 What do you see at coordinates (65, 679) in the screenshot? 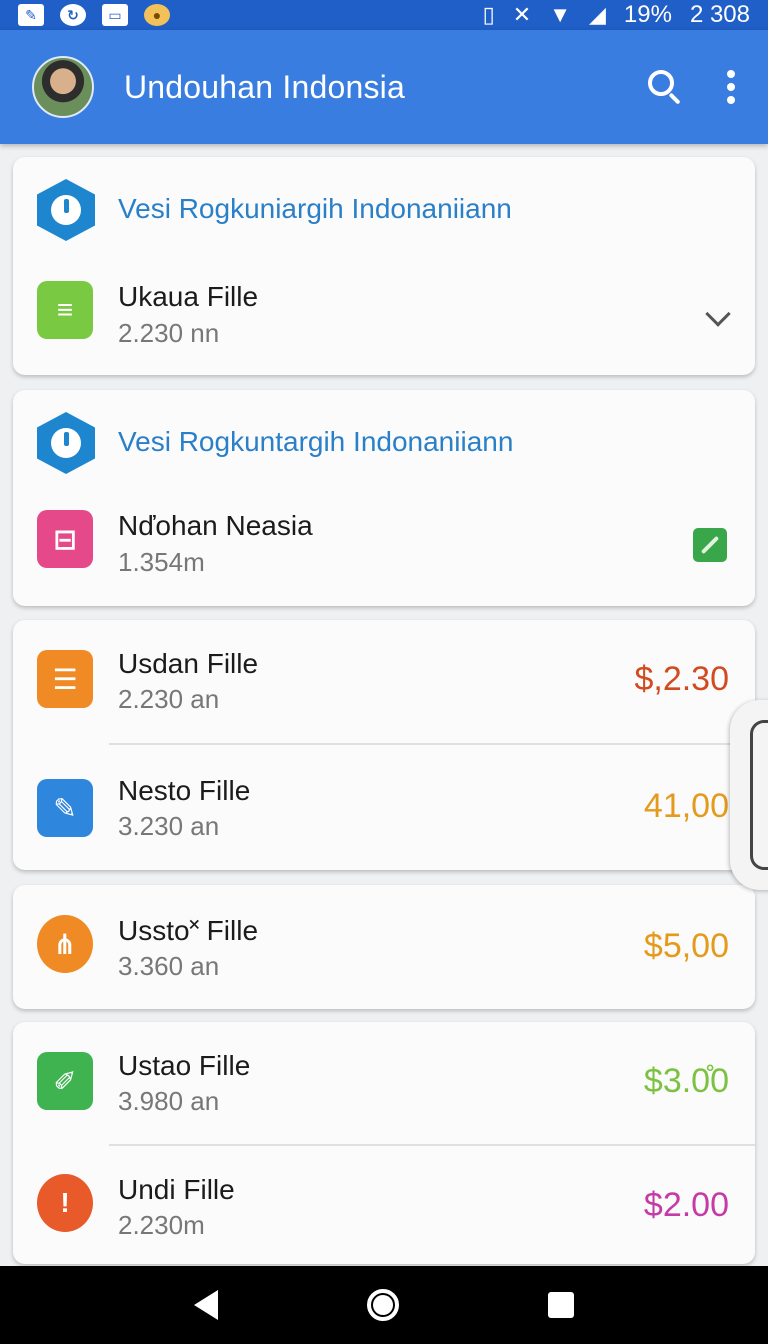
I see `list-doc-icon: ☰` at bounding box center [65, 679].